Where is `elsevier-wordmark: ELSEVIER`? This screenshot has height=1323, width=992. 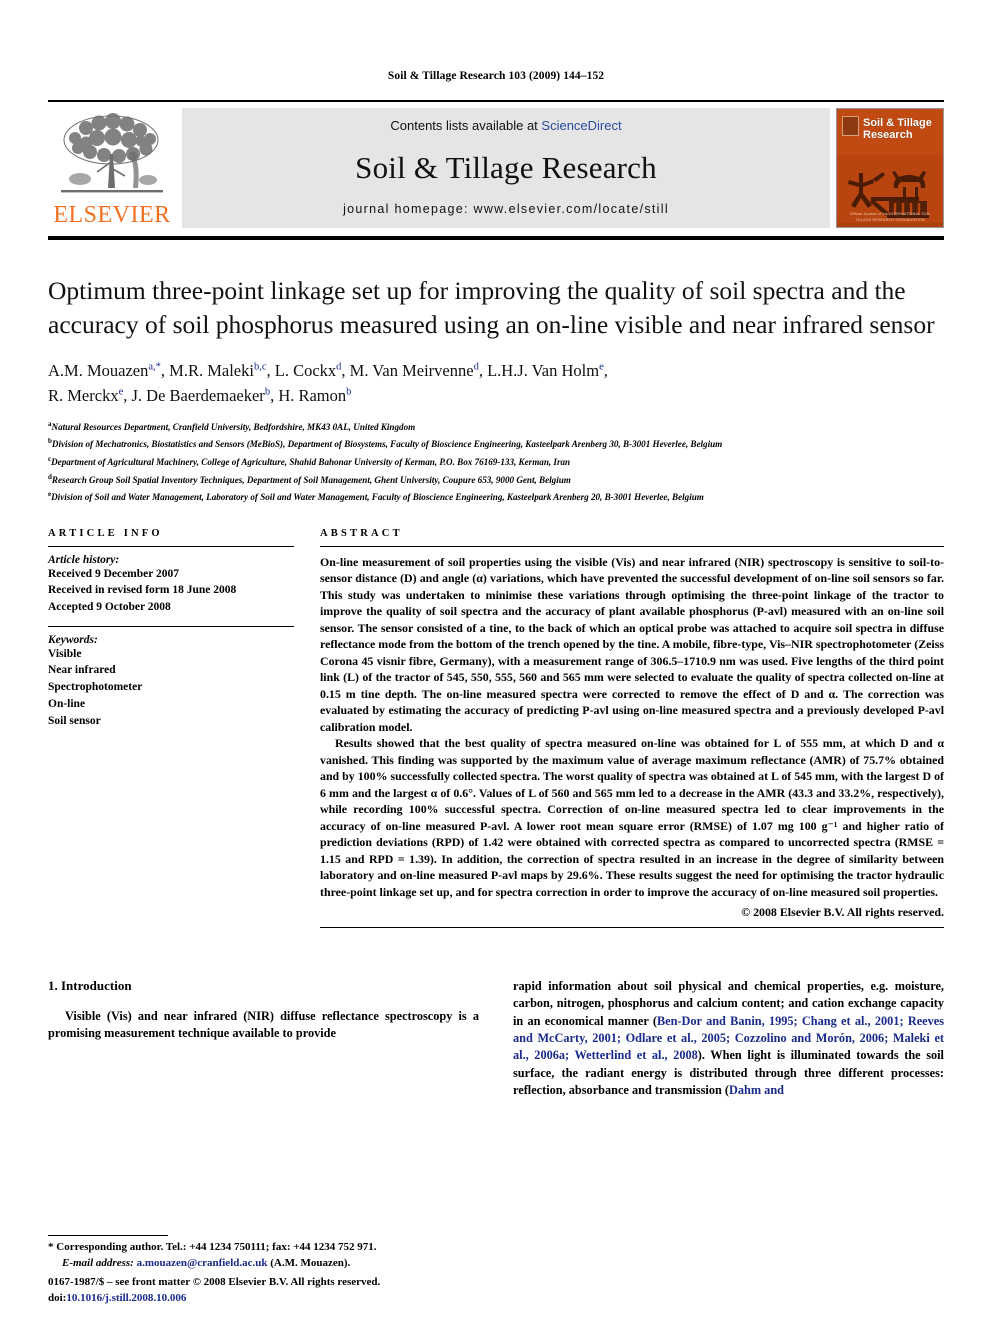 elsevier-wordmark: ELSEVIER is located at coordinates (112, 215).